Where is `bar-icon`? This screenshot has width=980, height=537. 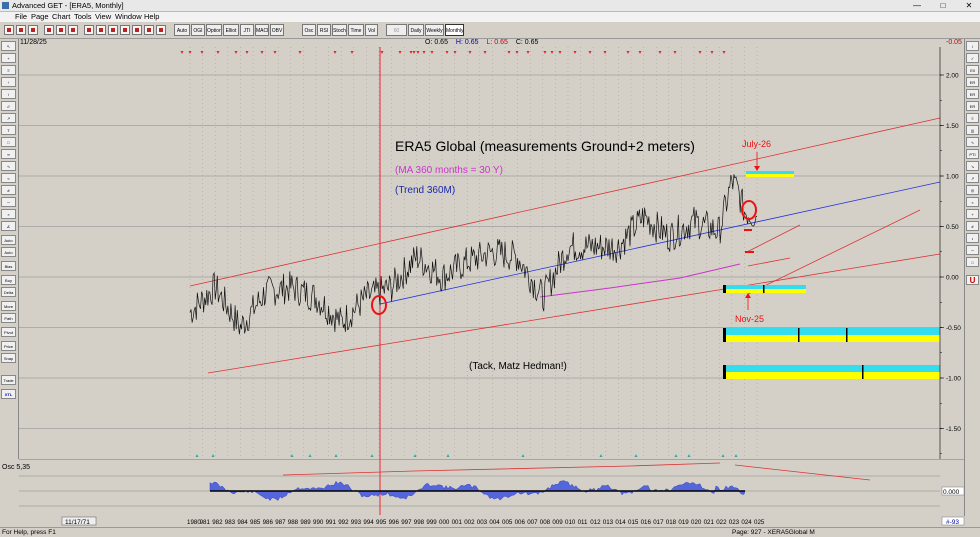
bar-icon is located at coordinates (125, 30).